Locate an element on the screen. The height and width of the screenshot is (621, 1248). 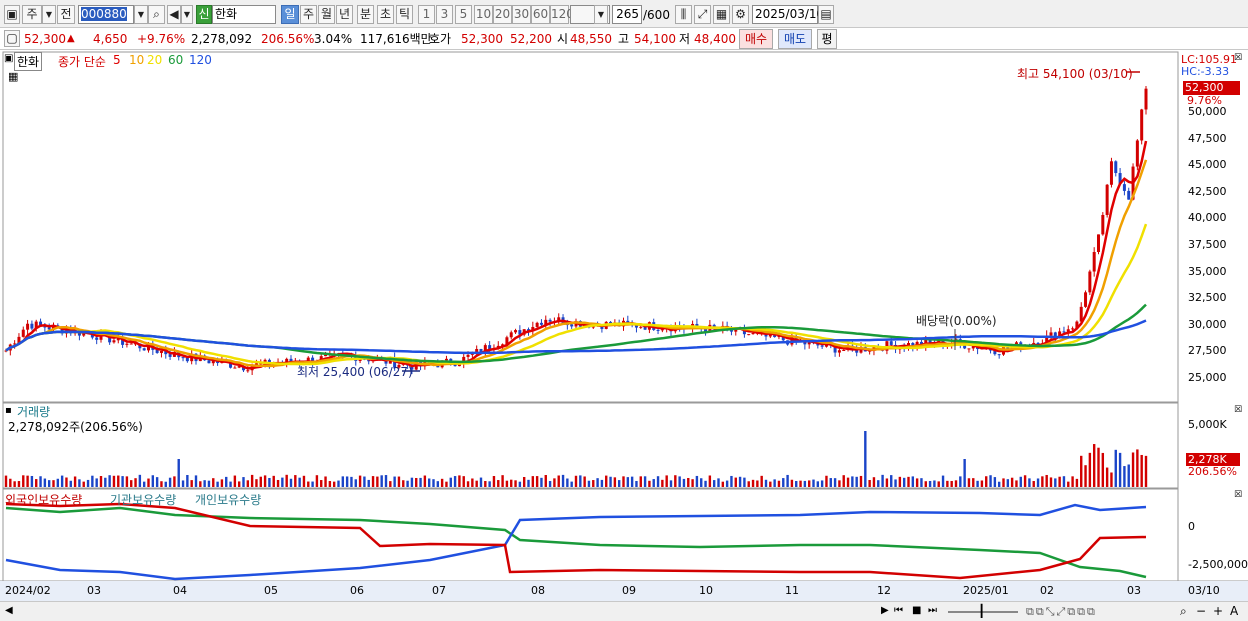
holdings-close-icon: ☒ is located at coordinates (1238, 495).